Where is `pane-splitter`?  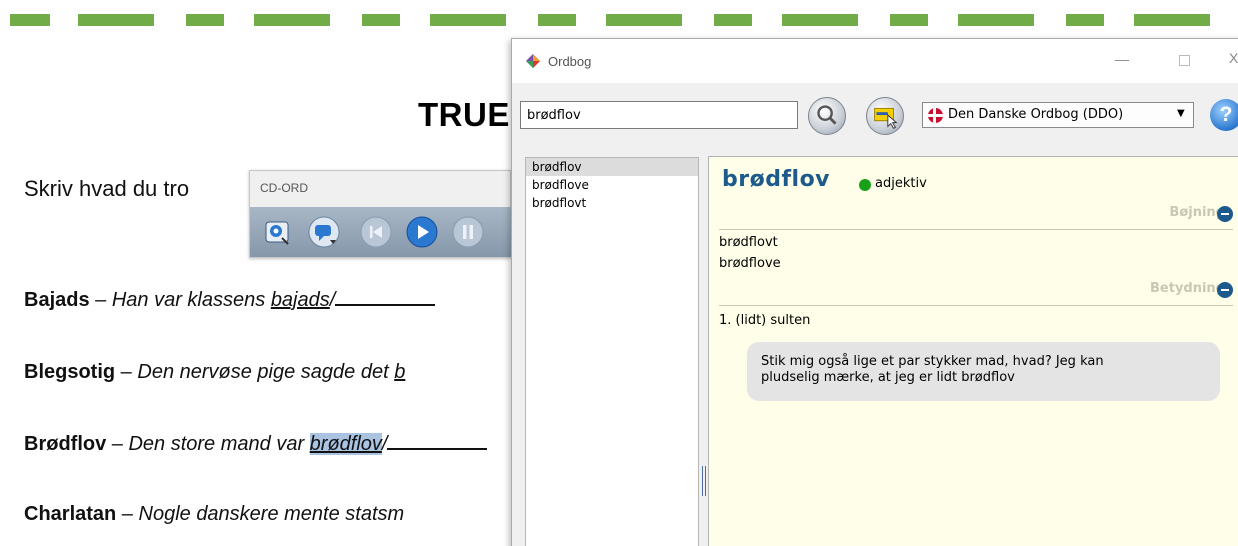
pane-splitter is located at coordinates (704, 481).